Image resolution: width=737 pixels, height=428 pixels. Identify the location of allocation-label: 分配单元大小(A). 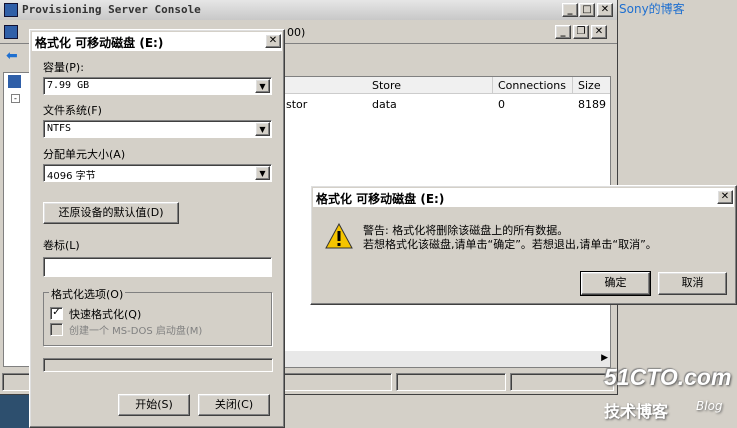
(84, 154).